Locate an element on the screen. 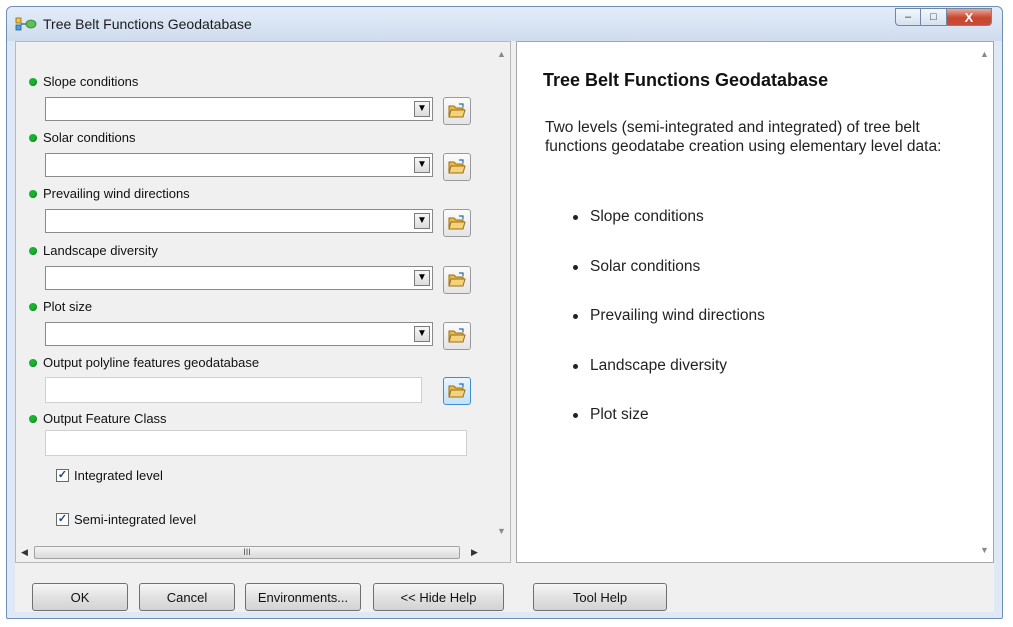 Image resolution: width=1013 pixels, height=627 pixels. integrated-level-row: ✓ Integrated level is located at coordinates (109, 475).